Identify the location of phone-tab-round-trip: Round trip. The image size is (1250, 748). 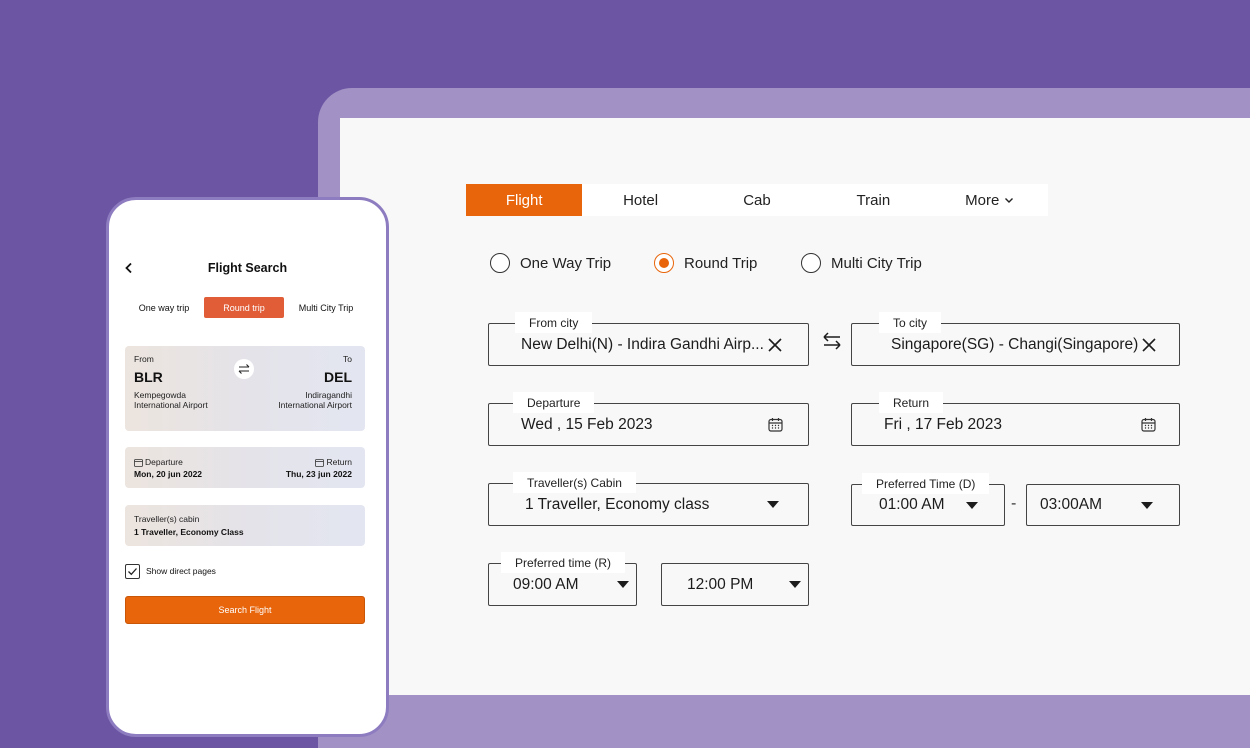
(244, 307).